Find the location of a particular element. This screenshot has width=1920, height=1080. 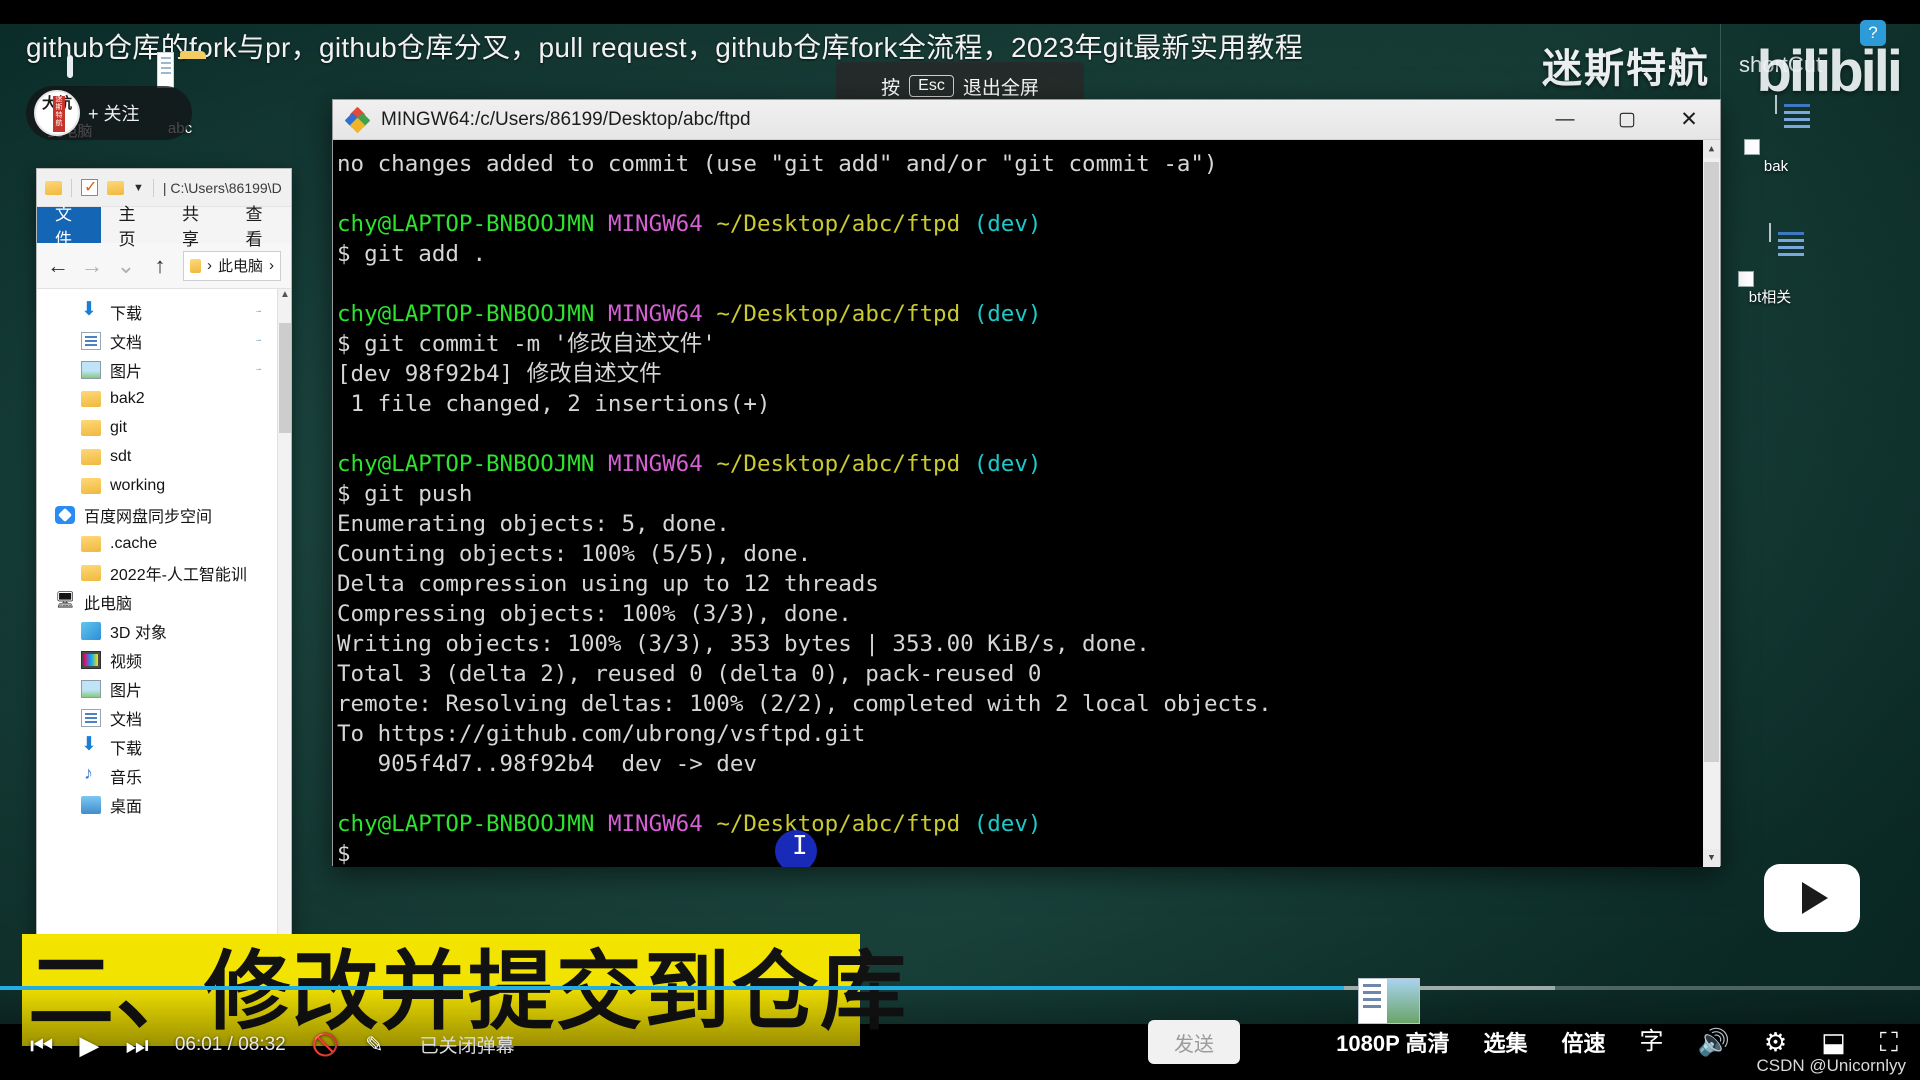

tree-item-15: 下载 is located at coordinates (164, 746).